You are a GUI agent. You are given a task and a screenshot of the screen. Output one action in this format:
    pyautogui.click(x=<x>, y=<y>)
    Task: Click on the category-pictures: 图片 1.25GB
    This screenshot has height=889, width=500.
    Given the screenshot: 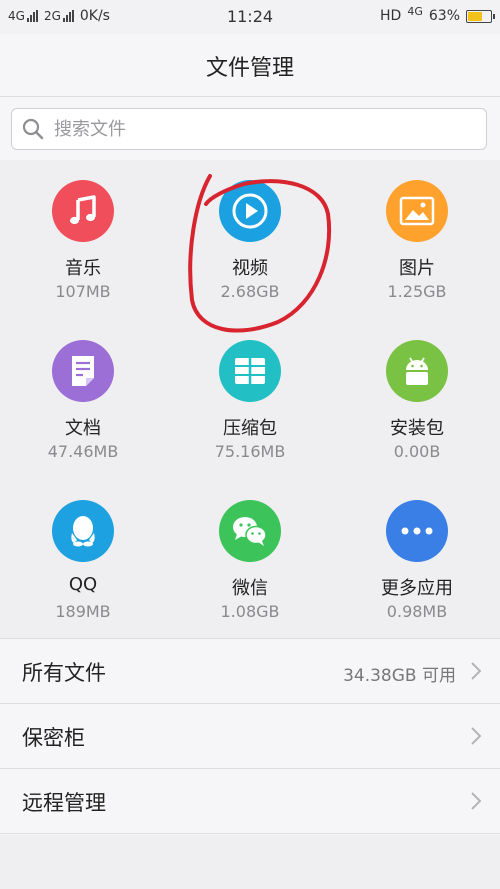 What is the action you would take?
    pyautogui.click(x=417, y=240)
    